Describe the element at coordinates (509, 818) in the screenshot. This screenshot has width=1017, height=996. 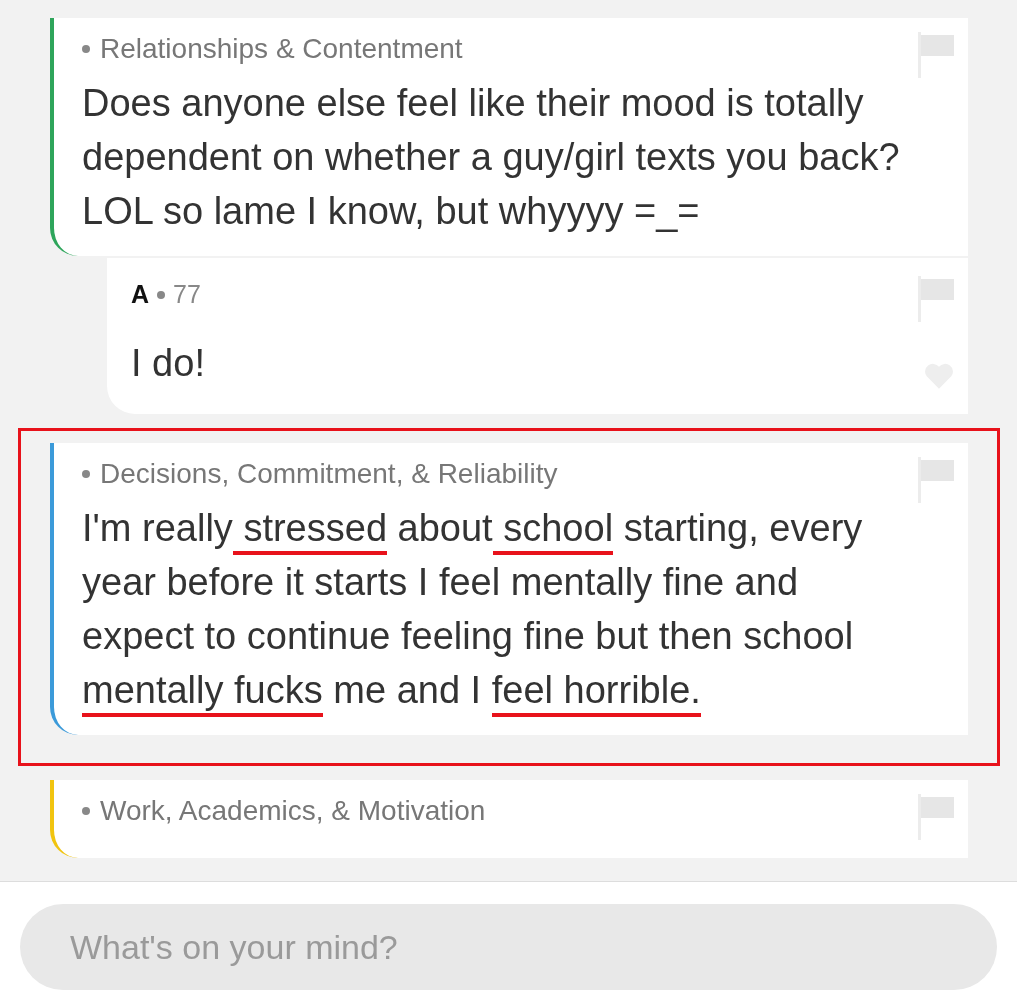
I see `post-card: Work, Academics, & Motivation` at that location.